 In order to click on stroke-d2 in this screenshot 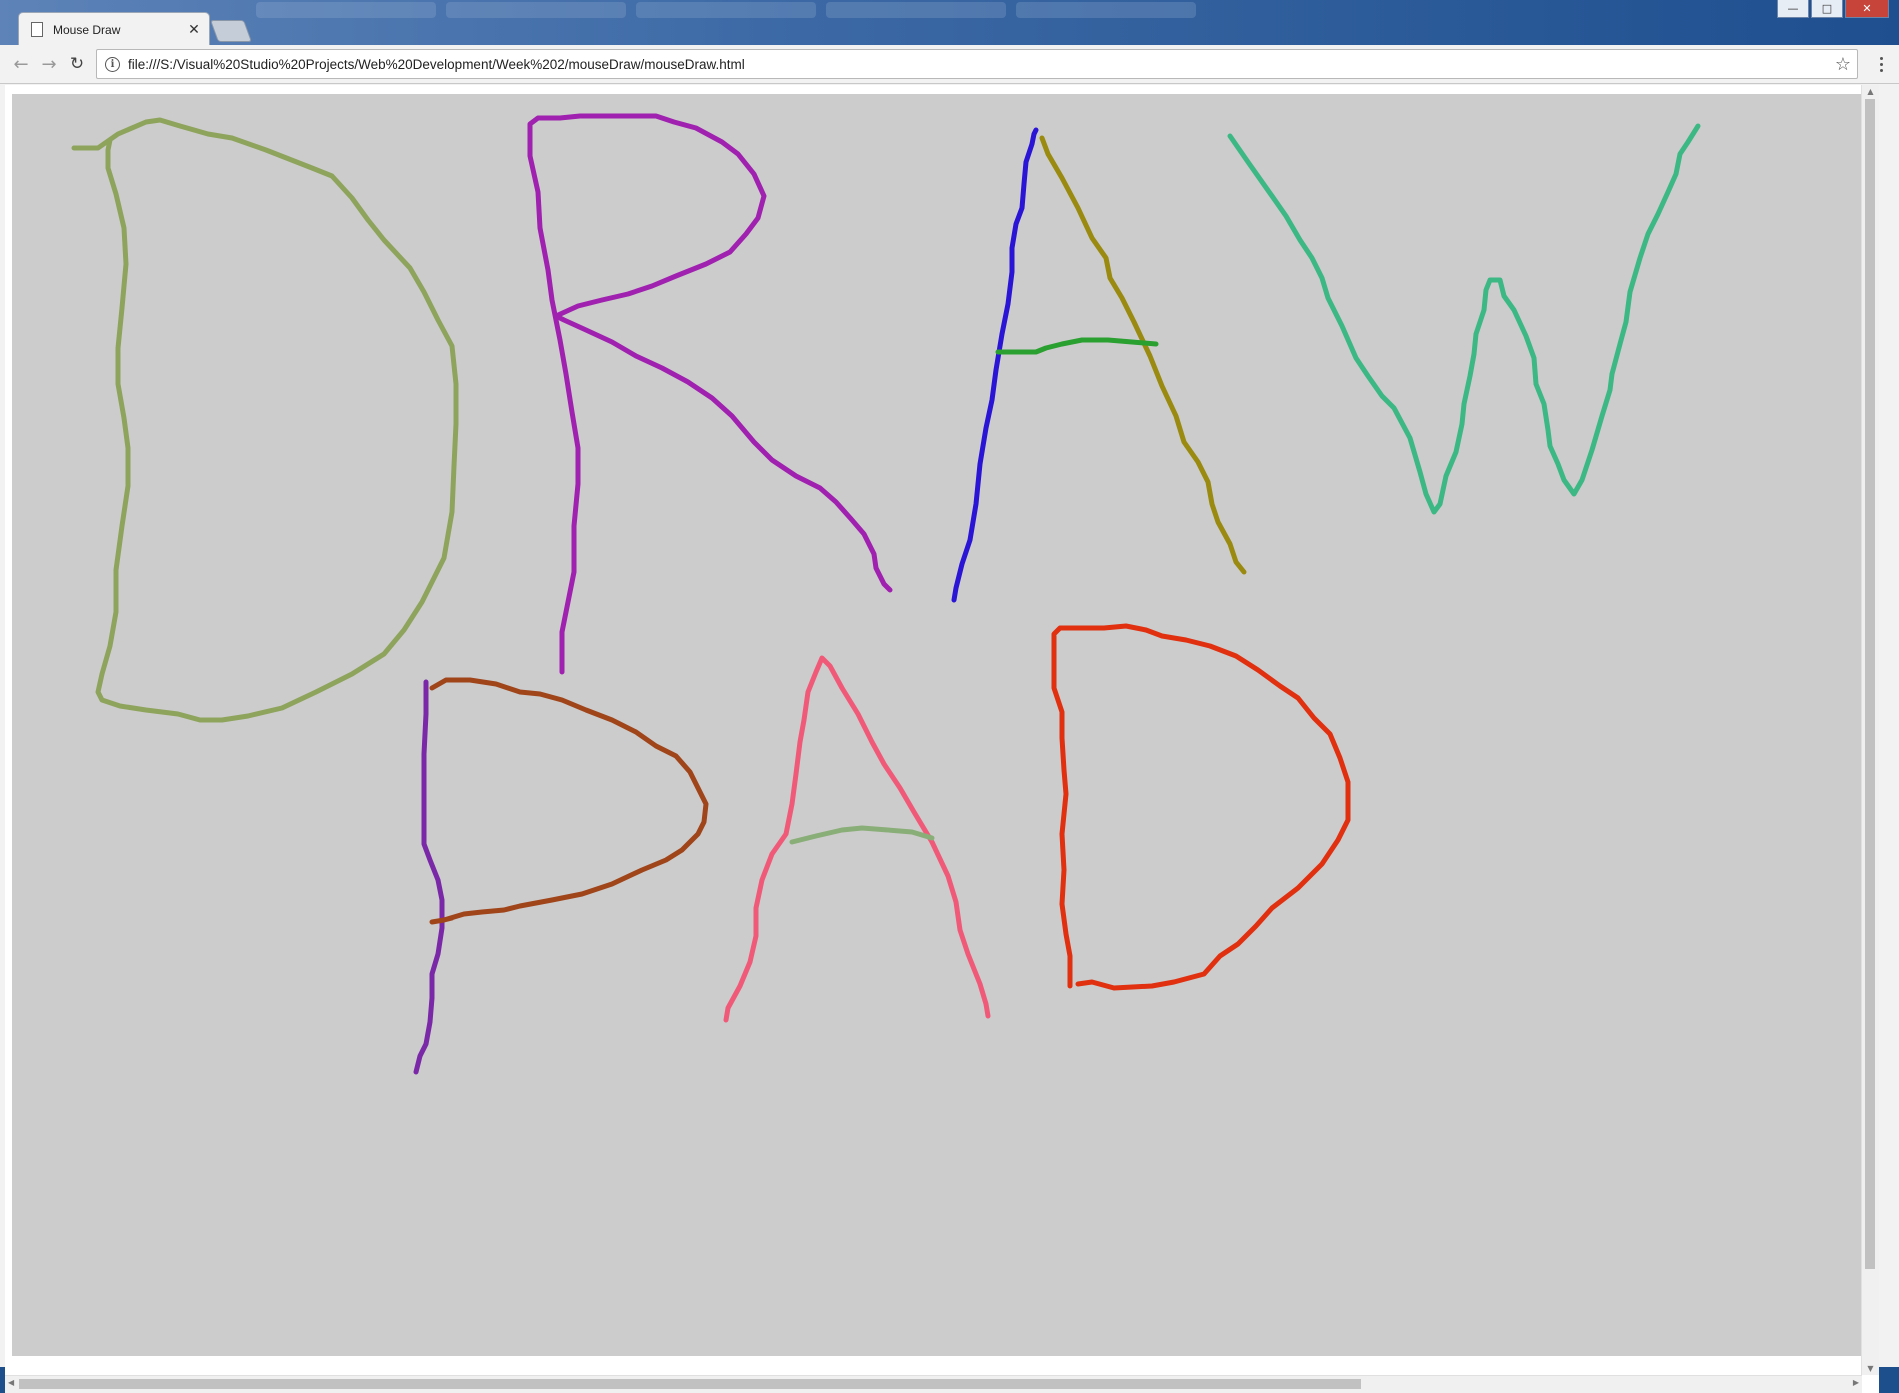, I will do `click(1201, 807)`.